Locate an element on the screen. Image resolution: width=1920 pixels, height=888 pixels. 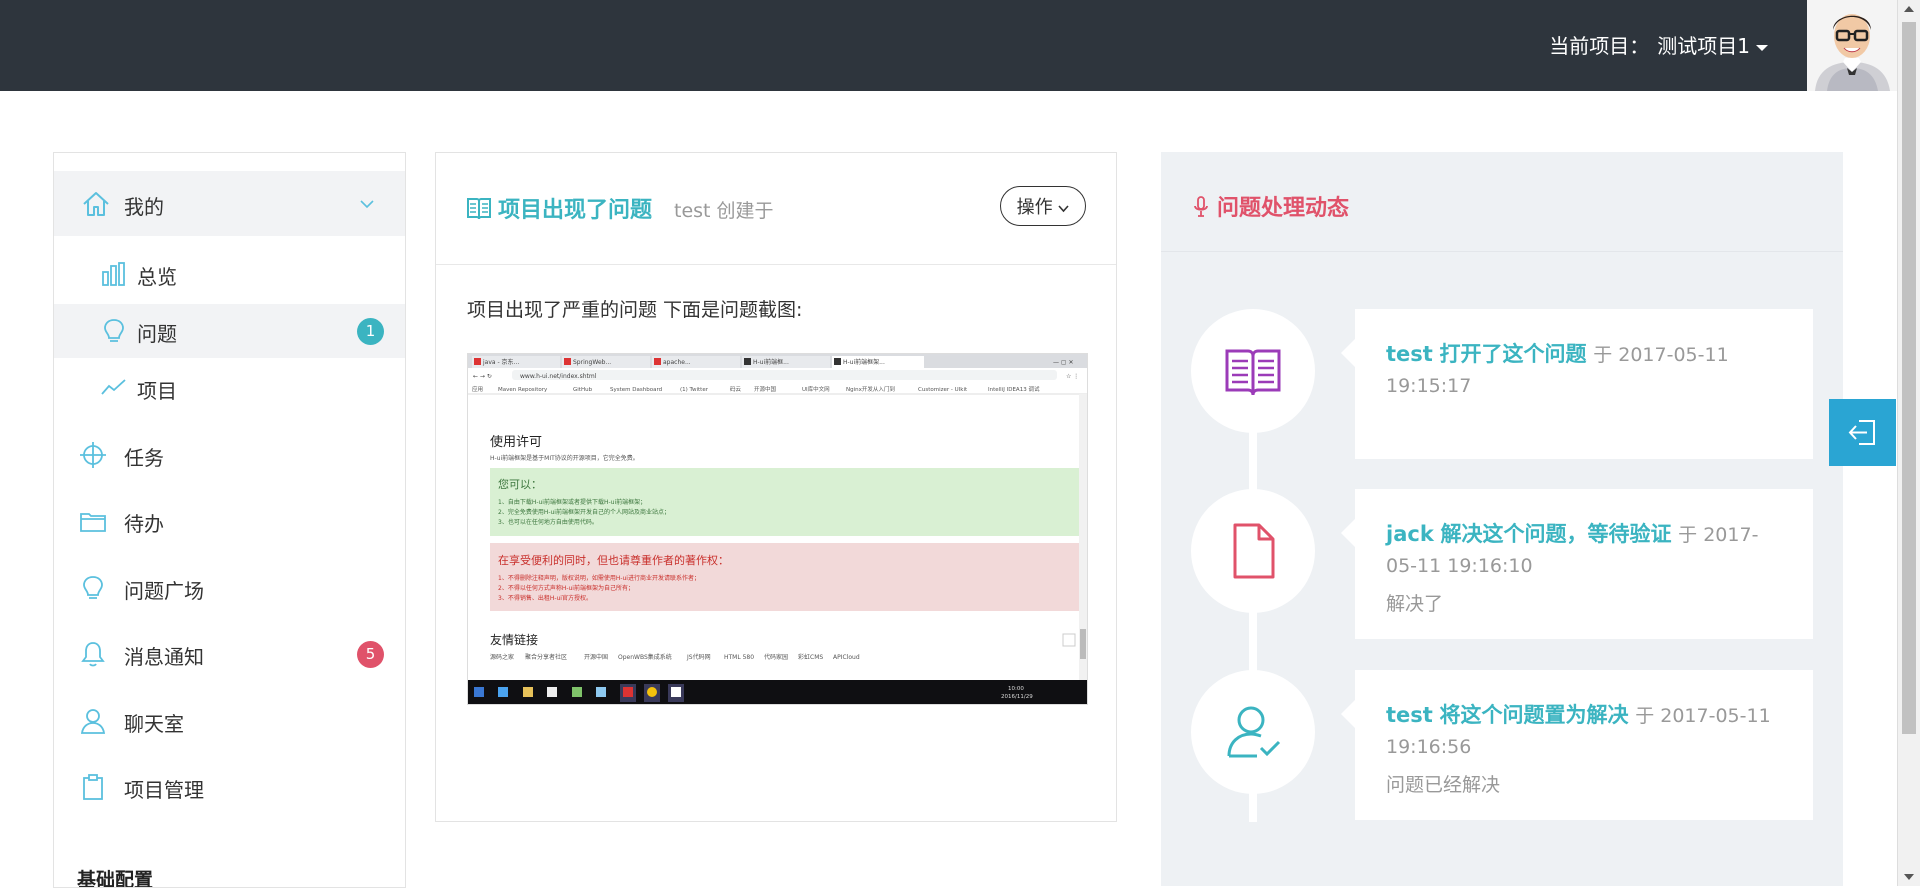
bar-chart-icon is located at coordinates (113, 274).